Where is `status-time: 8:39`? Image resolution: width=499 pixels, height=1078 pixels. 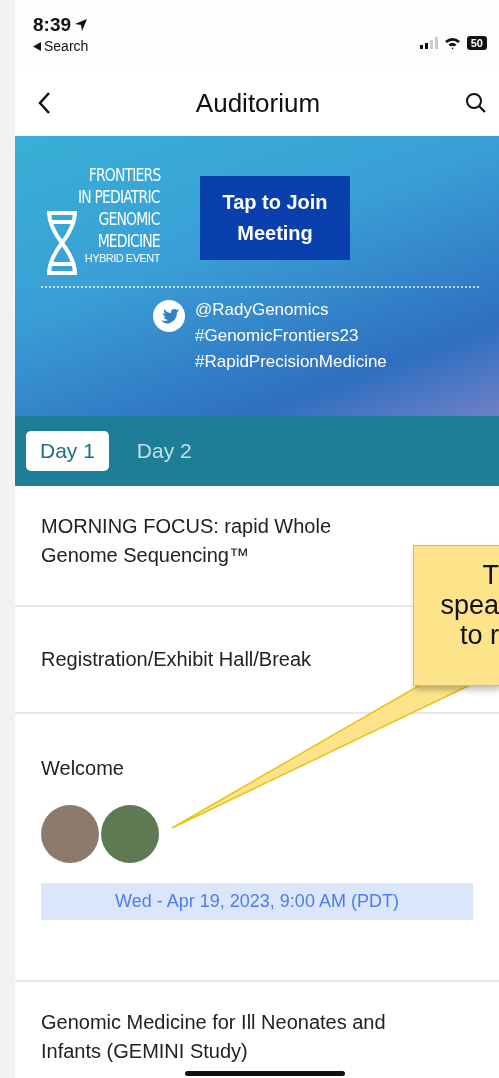
status-time: 8:39 is located at coordinates (52, 25).